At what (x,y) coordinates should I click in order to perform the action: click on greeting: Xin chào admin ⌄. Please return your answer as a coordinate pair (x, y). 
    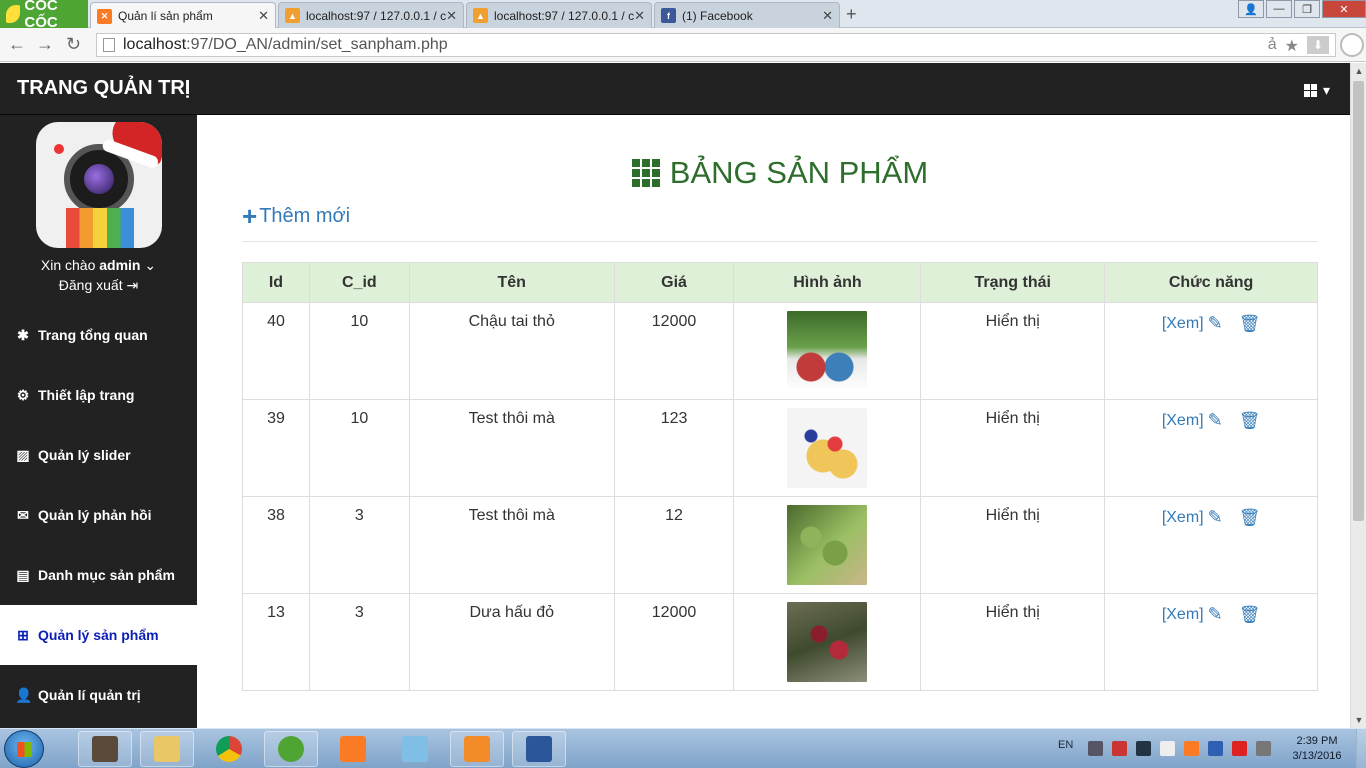
    Looking at the image, I should click on (98, 265).